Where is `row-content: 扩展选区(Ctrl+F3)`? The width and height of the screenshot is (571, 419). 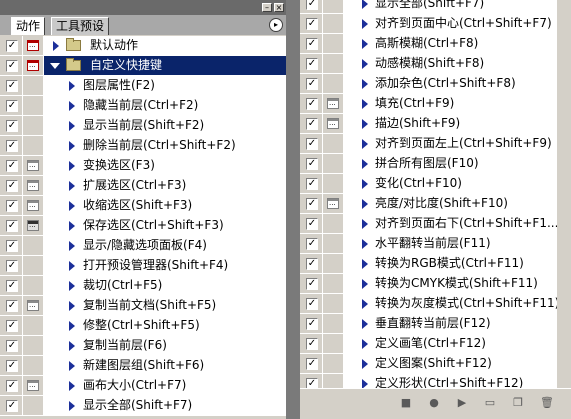
row-content: 扩展选区(Ctrl+F3) is located at coordinates (165, 185).